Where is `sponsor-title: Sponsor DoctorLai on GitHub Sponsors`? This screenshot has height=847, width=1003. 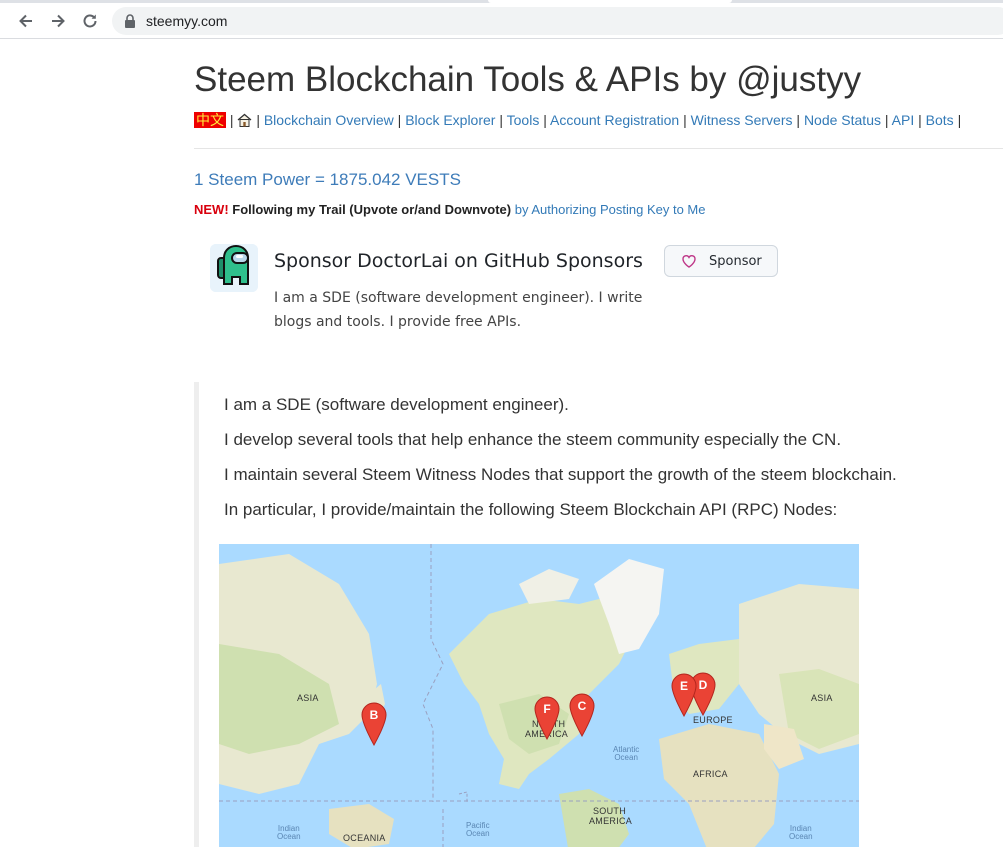 sponsor-title: Sponsor DoctorLai on GitHub Sponsors is located at coordinates (458, 261).